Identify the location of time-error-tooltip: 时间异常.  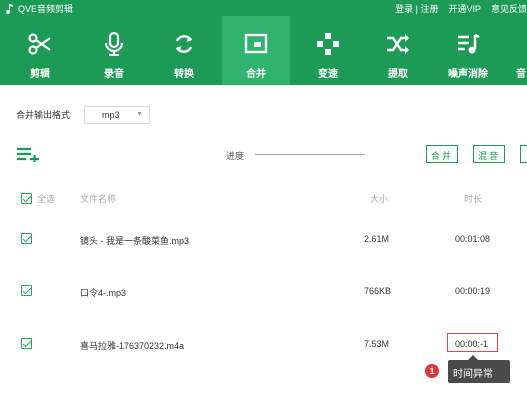
(479, 369).